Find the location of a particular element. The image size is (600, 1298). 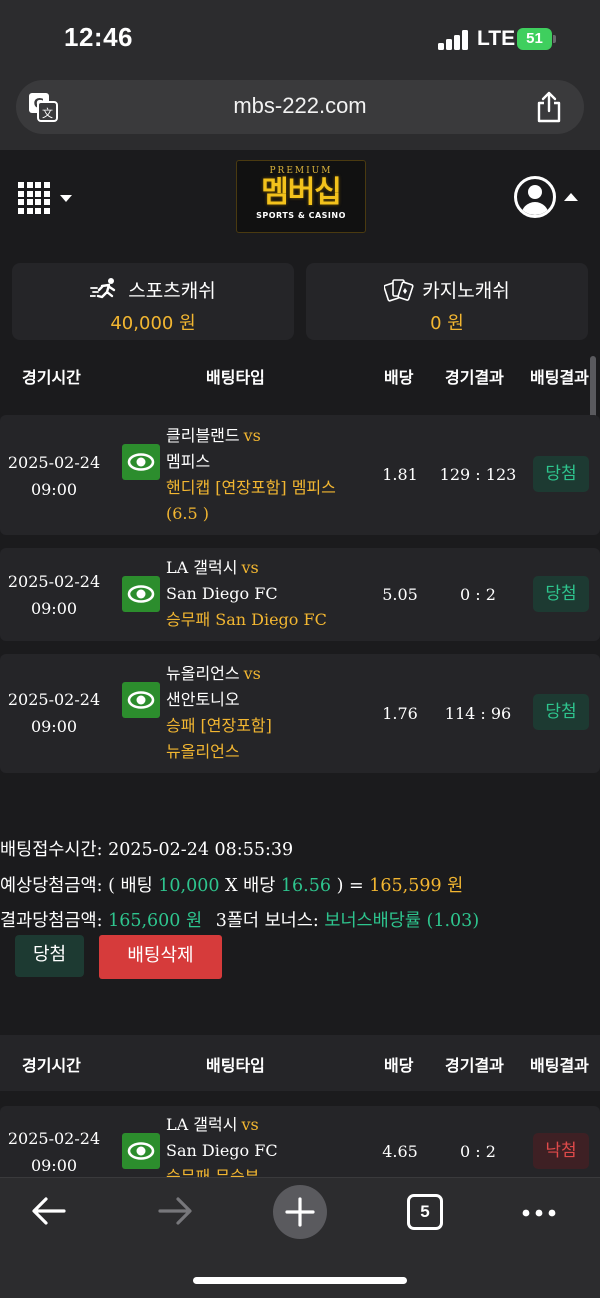

expected-win-amount: 165,599 원 is located at coordinates (416, 886).